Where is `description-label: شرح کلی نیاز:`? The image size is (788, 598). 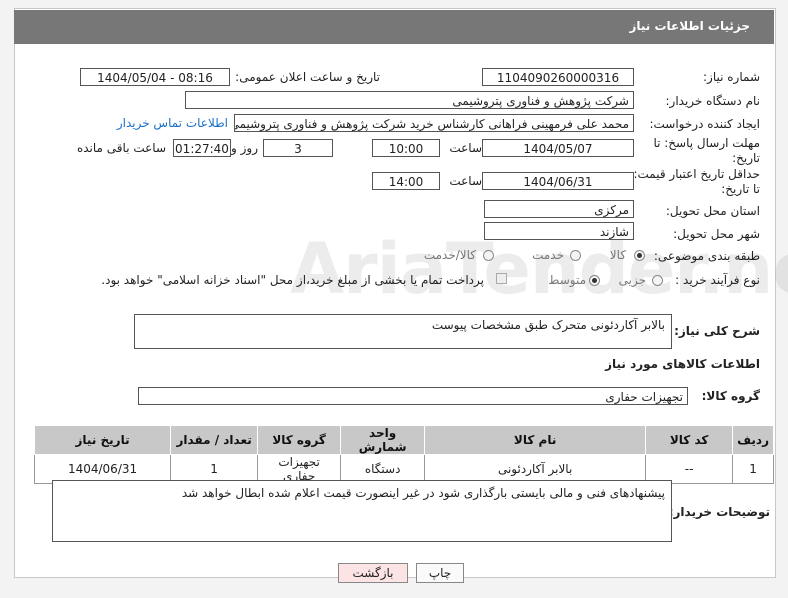 description-label: شرح کلی نیاز: is located at coordinates (717, 331).